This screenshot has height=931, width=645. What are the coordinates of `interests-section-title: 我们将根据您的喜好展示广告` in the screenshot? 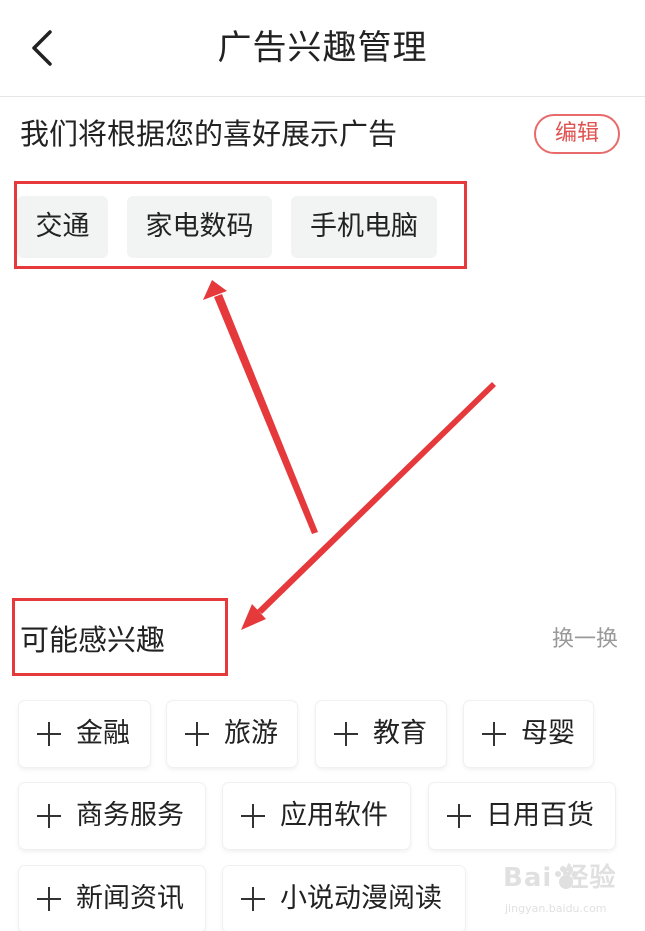 It's located at (209, 134).